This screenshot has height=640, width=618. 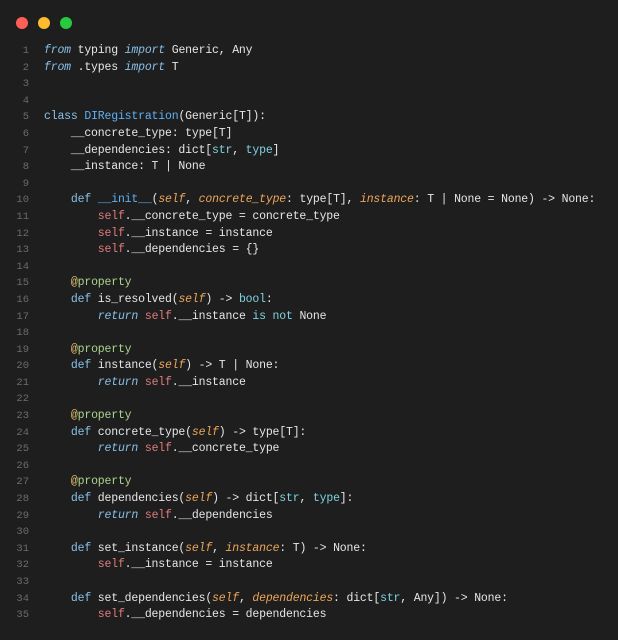 What do you see at coordinates (124, 200) in the screenshot?
I see `code-token: __init__` at bounding box center [124, 200].